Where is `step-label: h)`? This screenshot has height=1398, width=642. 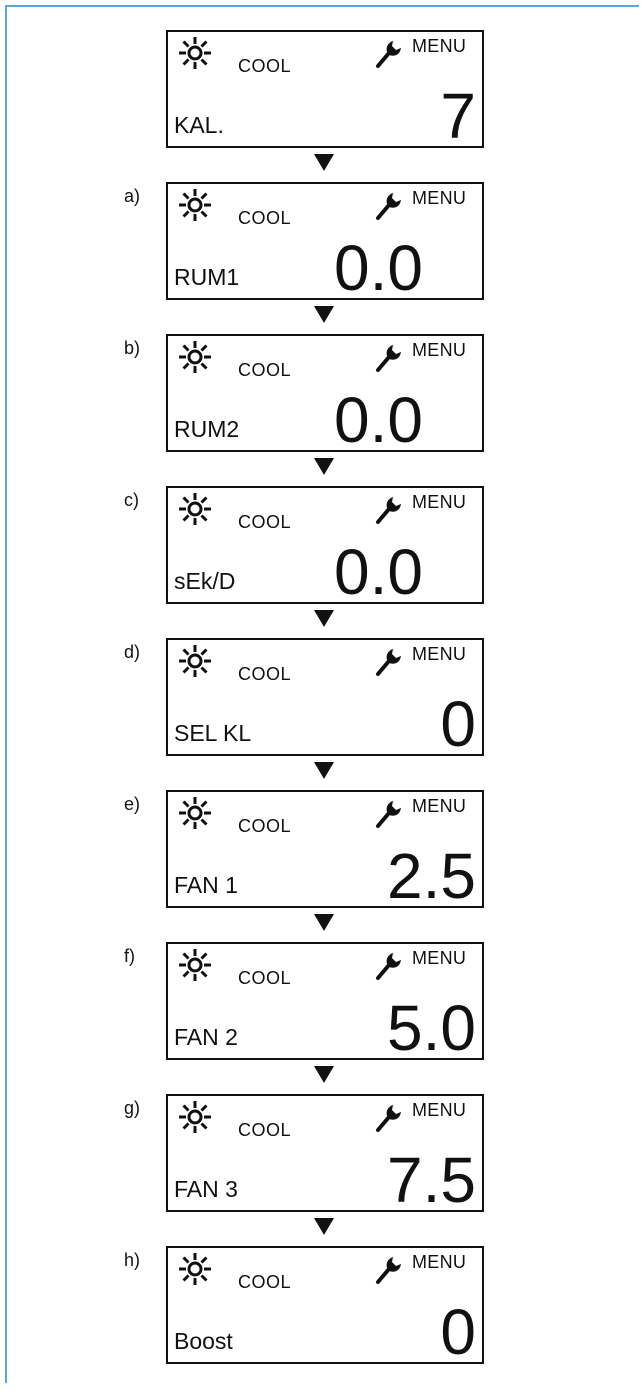
step-label: h) is located at coordinates (132, 1260).